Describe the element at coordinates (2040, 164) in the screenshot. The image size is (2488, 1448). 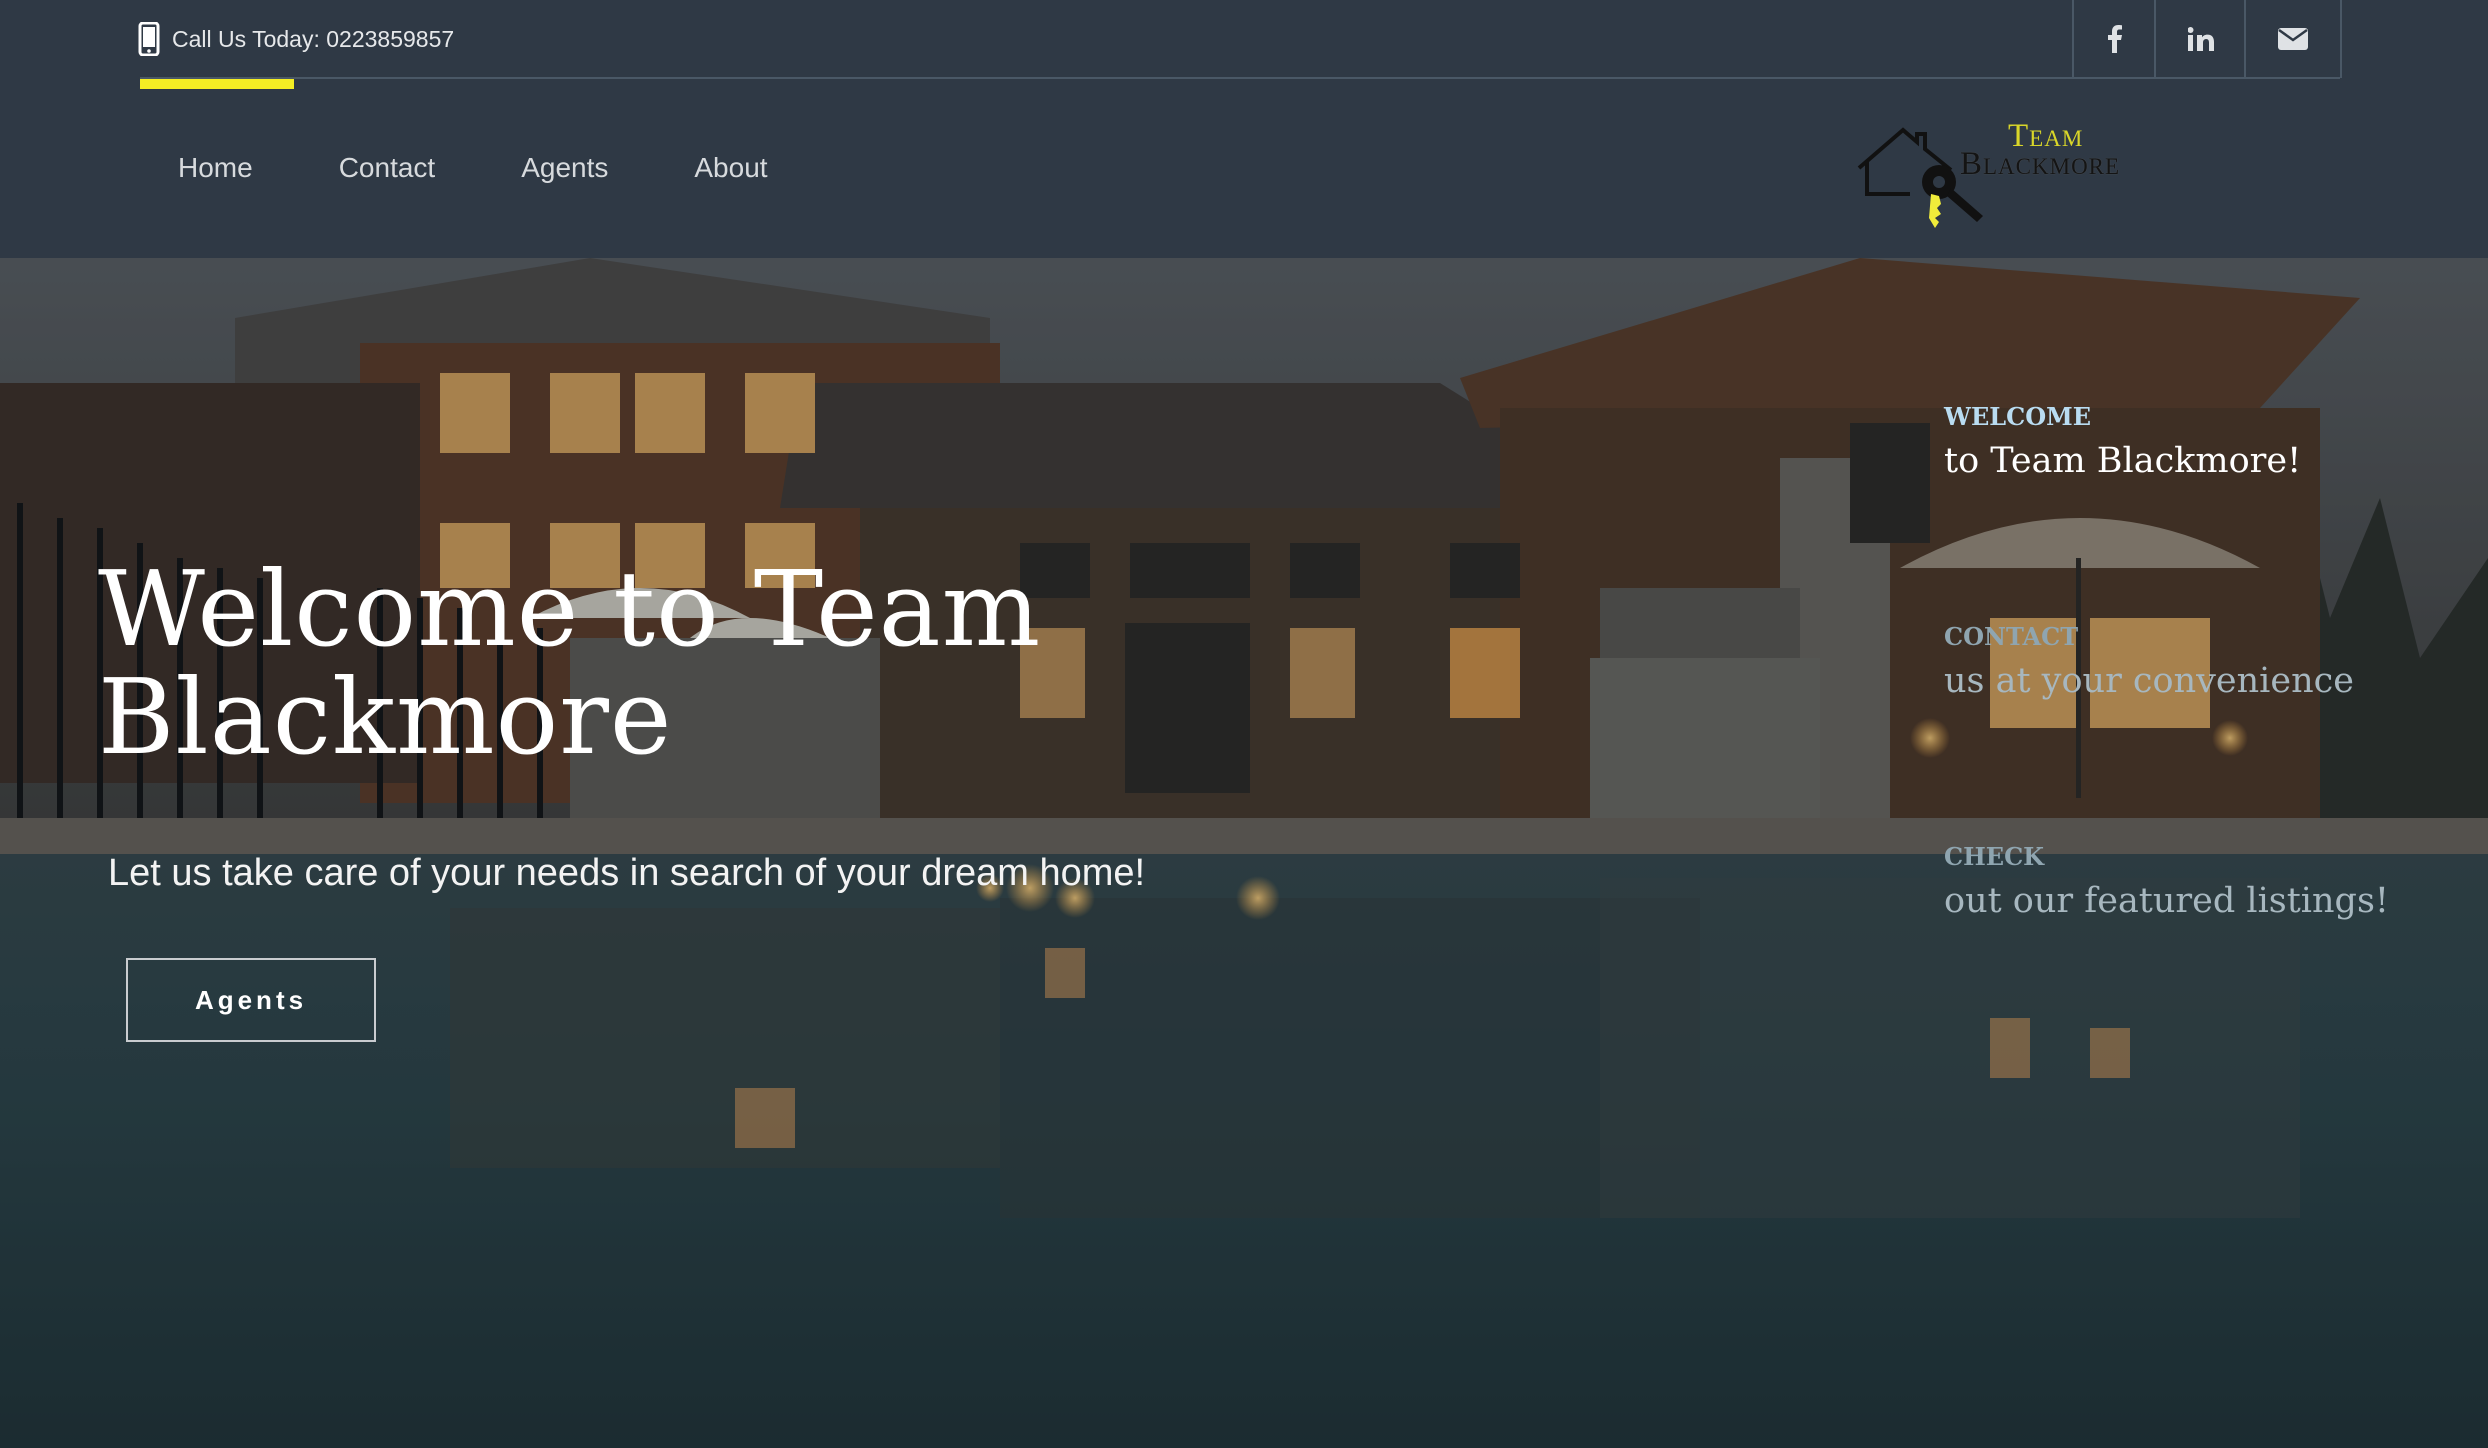
I see `logo-text-blackmore: Blackmore` at that location.